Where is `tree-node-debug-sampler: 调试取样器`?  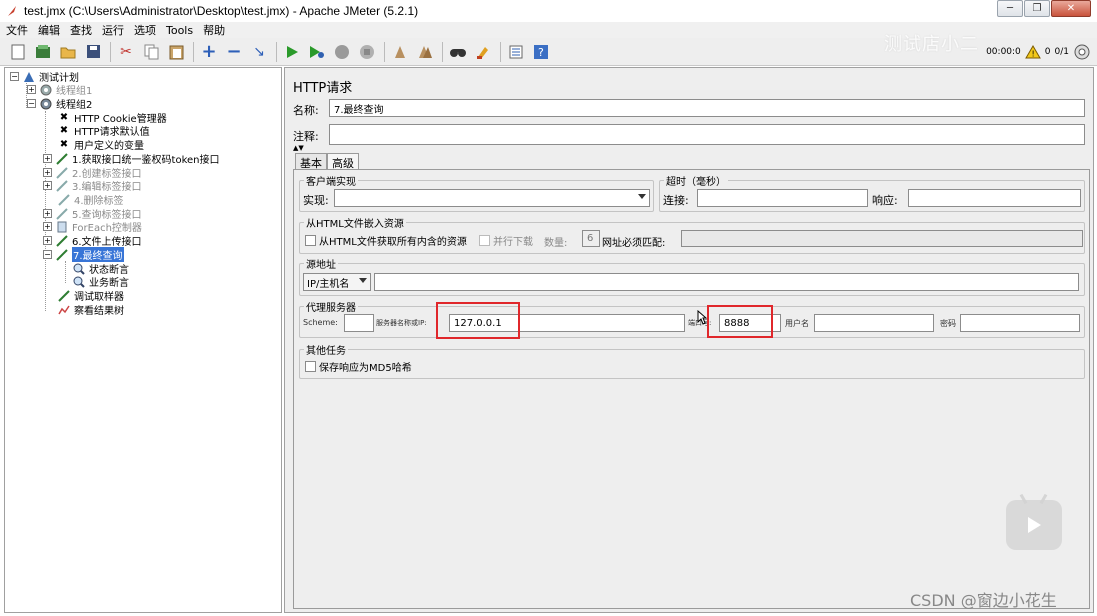 tree-node-debug-sampler: 调试取样器 is located at coordinates (90, 296).